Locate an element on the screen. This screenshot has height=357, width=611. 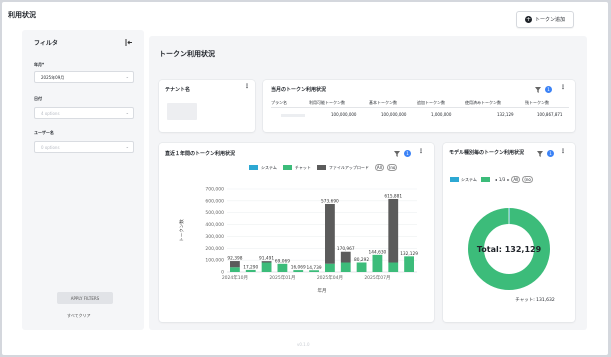
bar-data-label: 16,069 is located at coordinates (298, 268).